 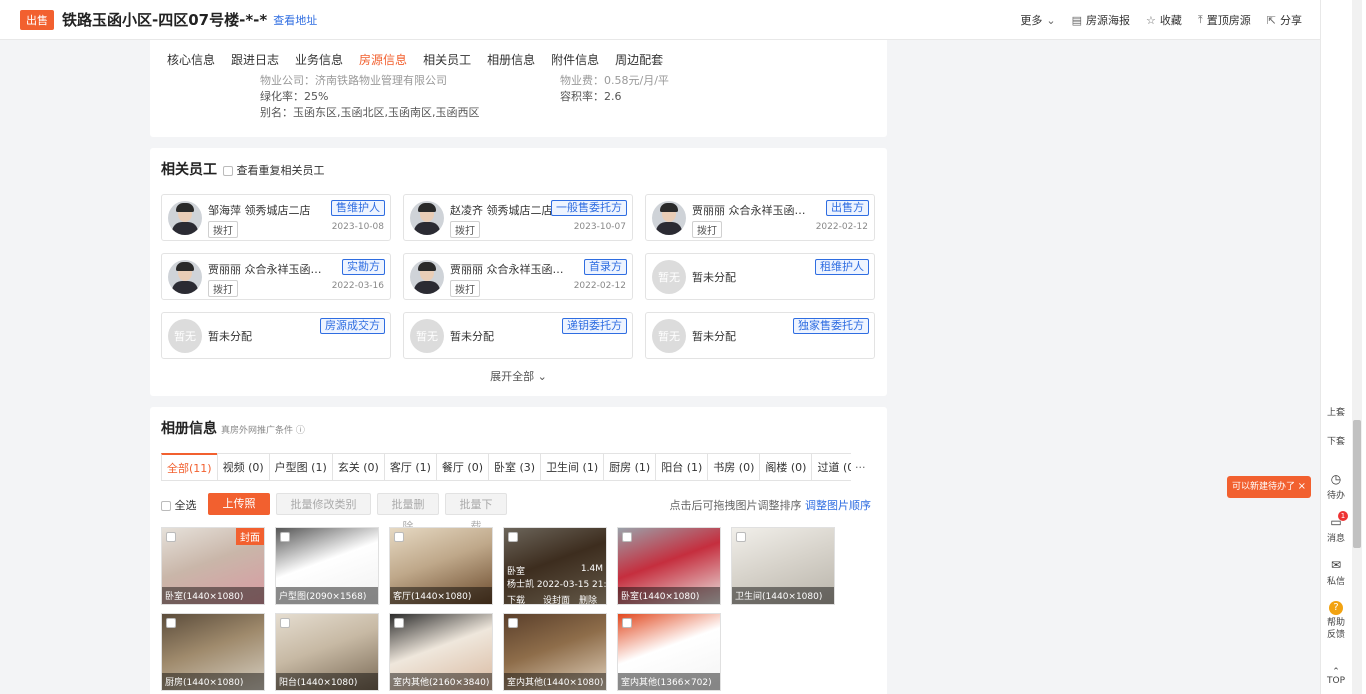 What do you see at coordinates (1224, 20) in the screenshot?
I see `header-action-3: ⤒ 置顶房源` at bounding box center [1224, 20].